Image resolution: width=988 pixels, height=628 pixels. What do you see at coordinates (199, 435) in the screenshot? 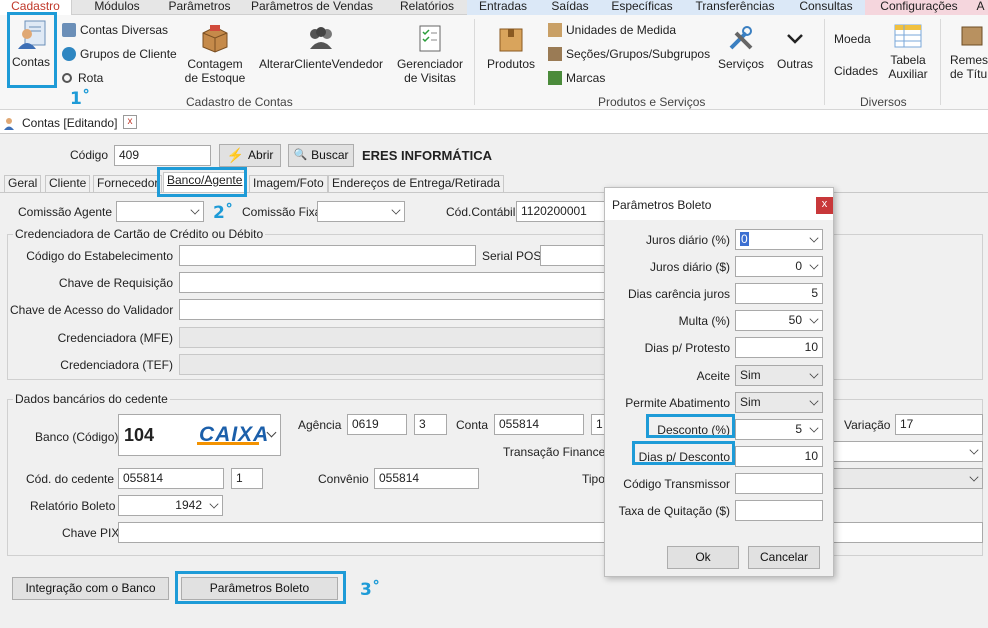
I see `banco-select: 104 CAIXA` at bounding box center [199, 435].